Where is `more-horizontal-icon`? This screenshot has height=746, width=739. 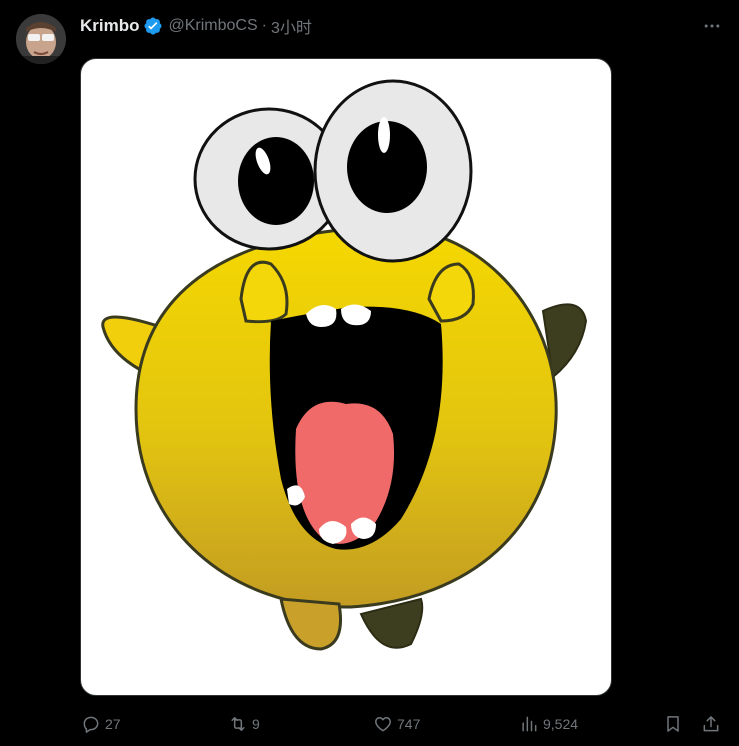 more-horizontal-icon is located at coordinates (712, 26).